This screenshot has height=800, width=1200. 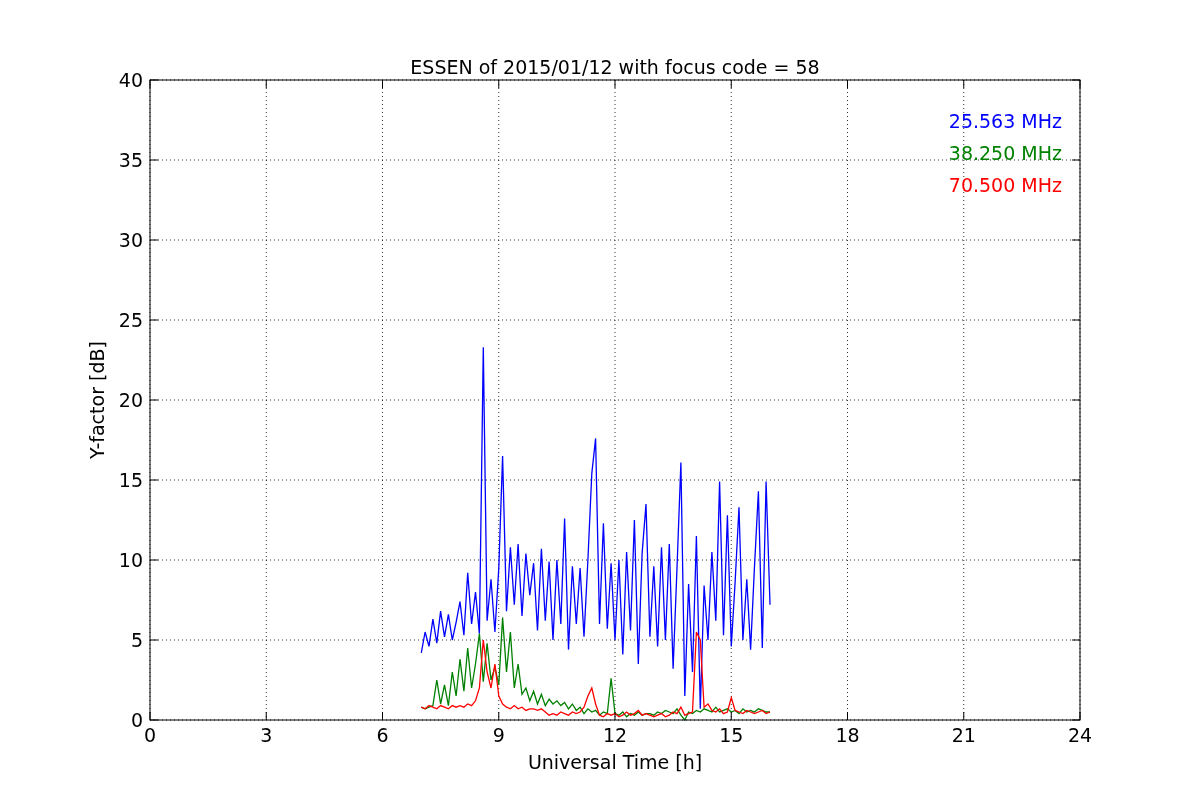 I want to click on tick-label: 25, so click(x=130, y=320).